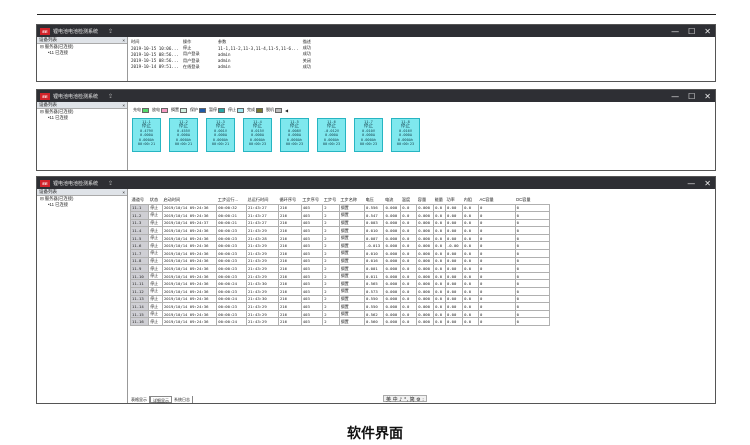 This screenshot has width=750, height=445. What do you see at coordinates (140, 200) in the screenshot?
I see `column-header: 通道号` at bounding box center [140, 200].